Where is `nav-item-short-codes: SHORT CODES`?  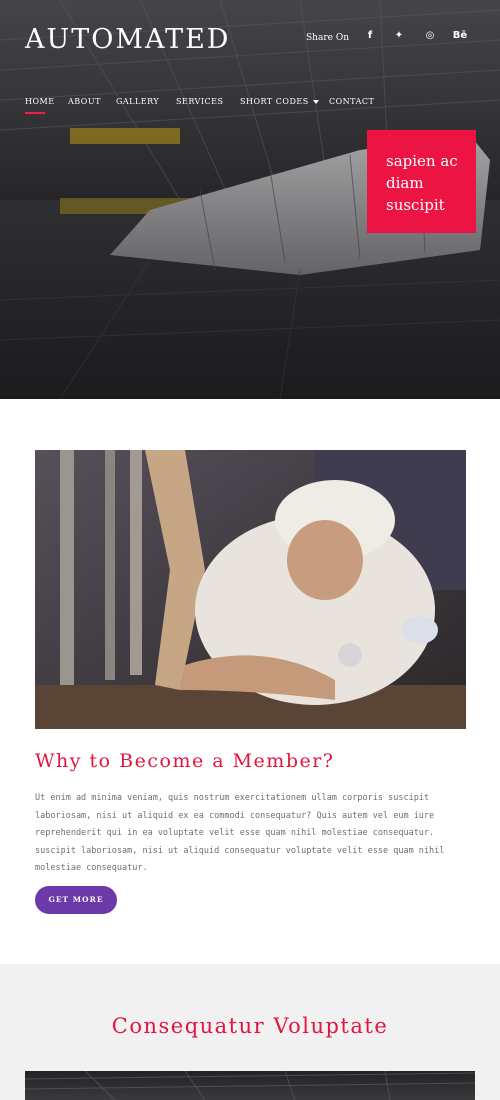
nav-item-short-codes: SHORT CODES is located at coordinates (279, 101).